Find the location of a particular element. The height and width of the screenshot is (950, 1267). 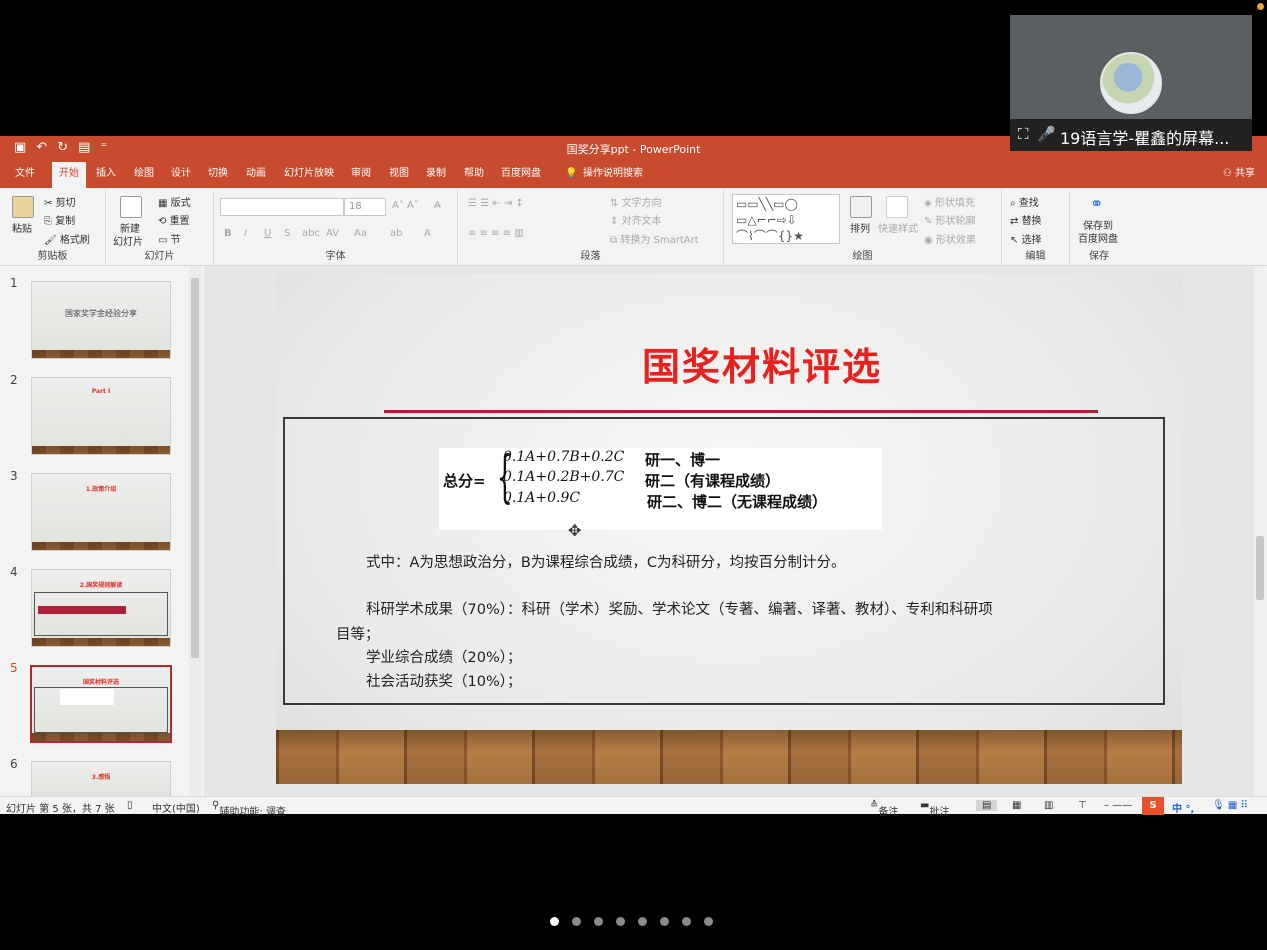

reading-view-icon: ▥ is located at coordinates (1048, 805).